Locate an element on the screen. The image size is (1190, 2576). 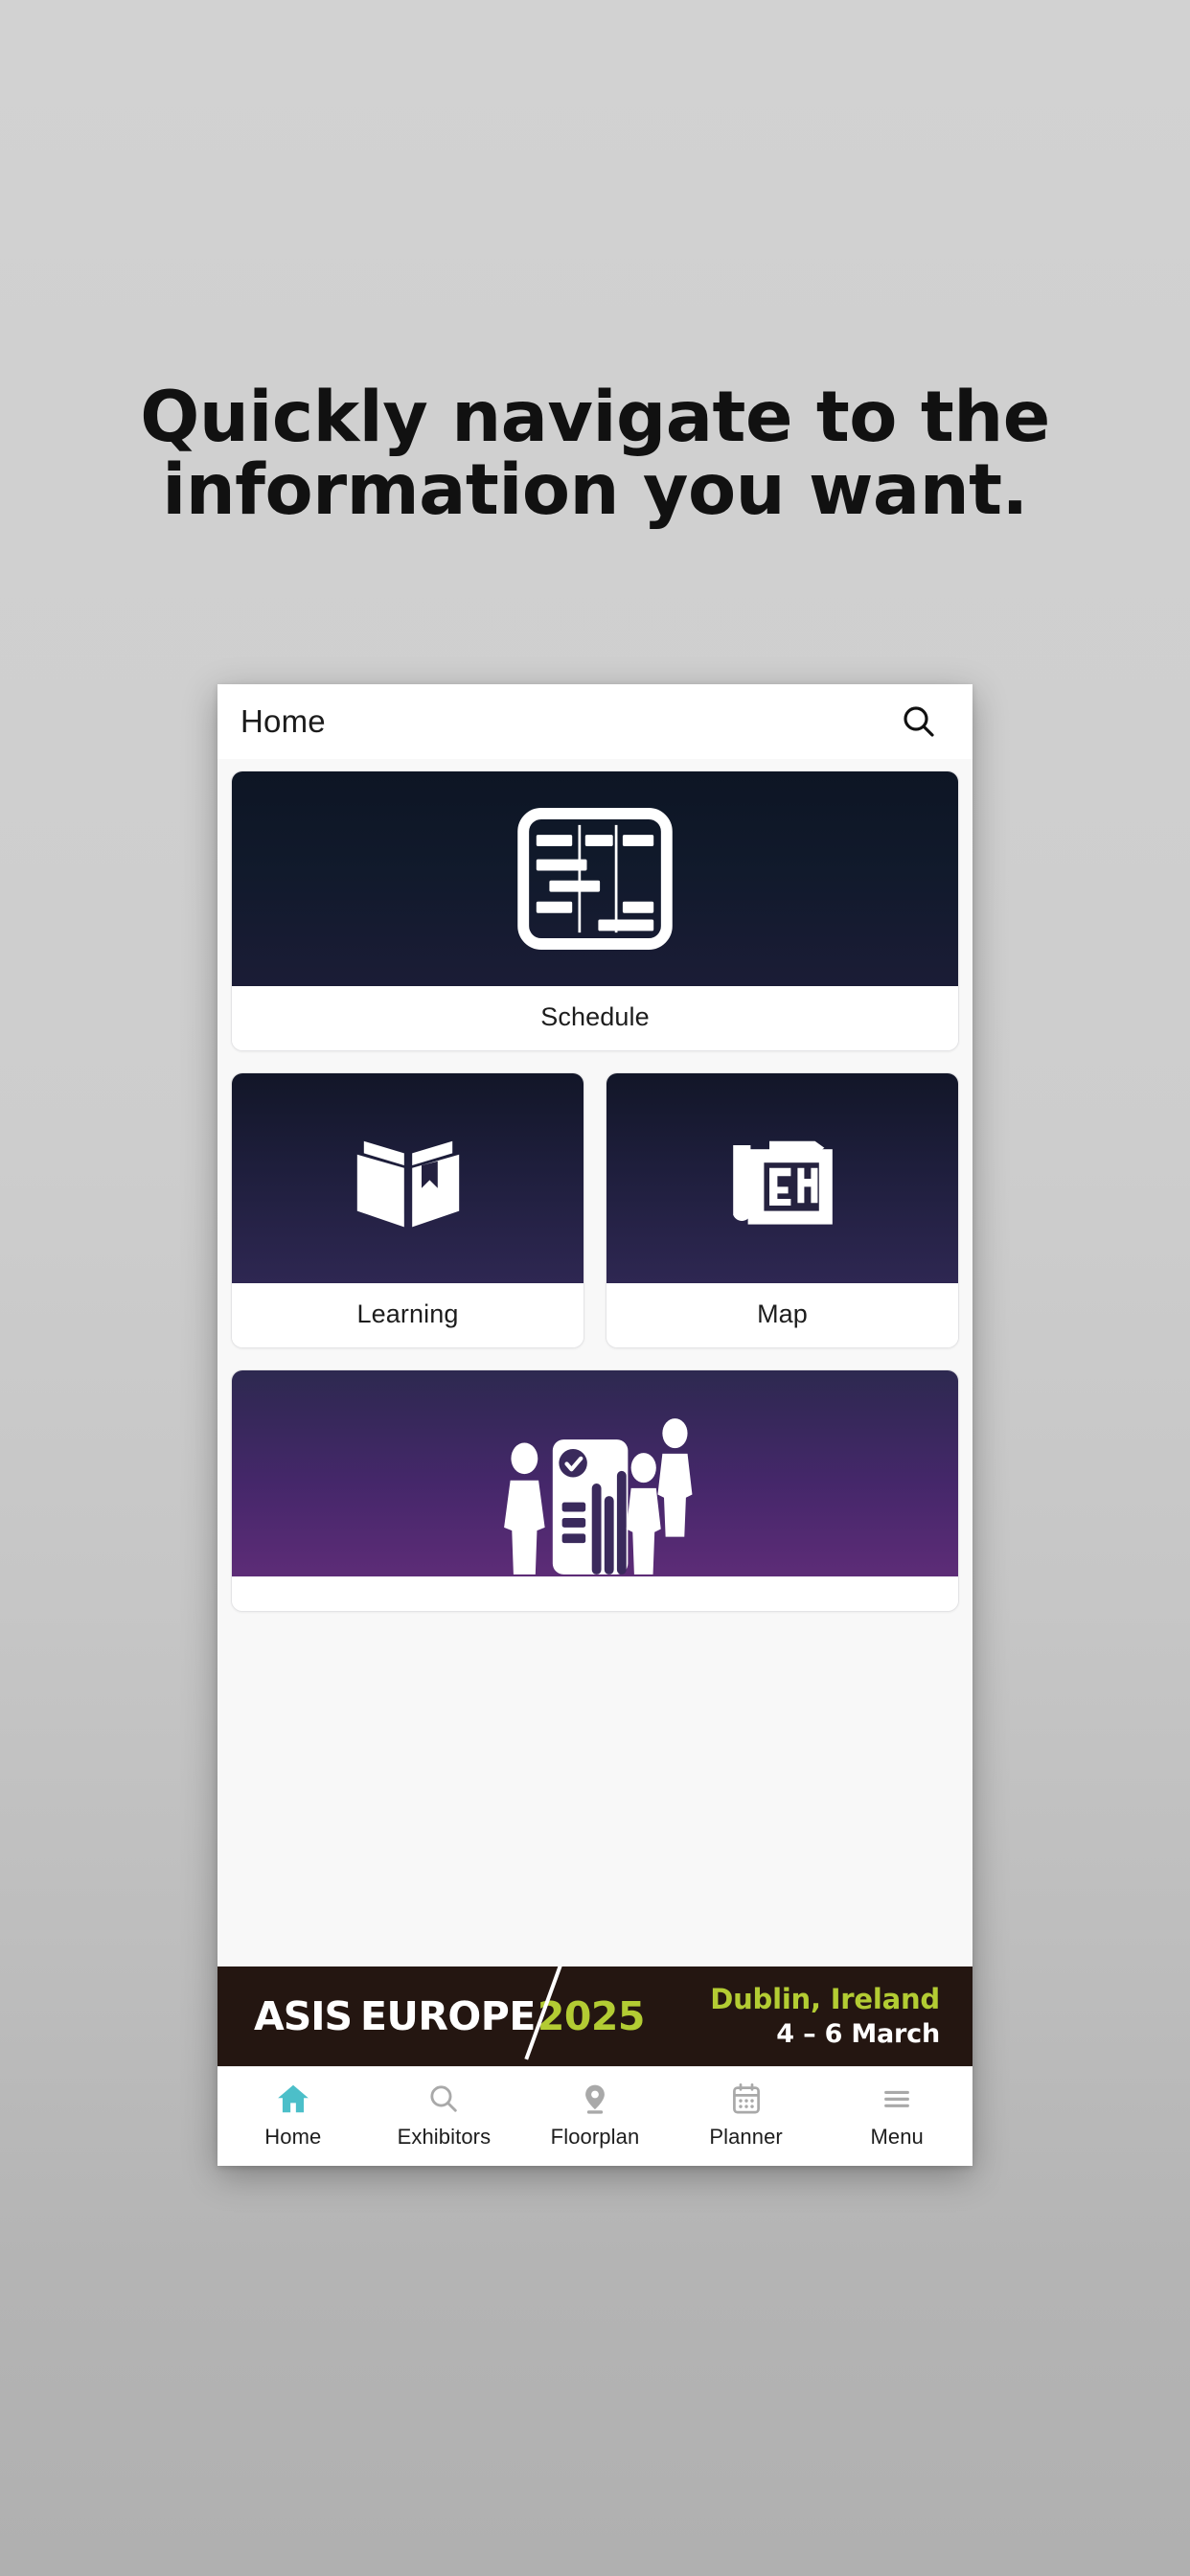
tile-schedule-label: Schedule is located at coordinates (595, 1018).